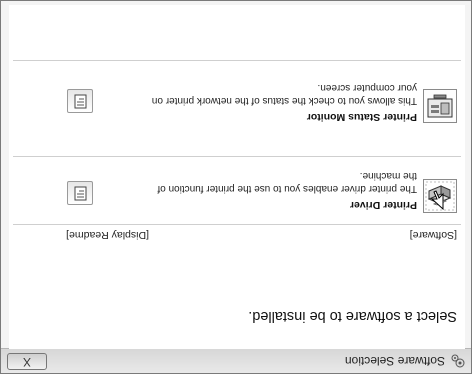  Describe the element at coordinates (458, 361) in the screenshot. I see `installer-app-icon` at that location.